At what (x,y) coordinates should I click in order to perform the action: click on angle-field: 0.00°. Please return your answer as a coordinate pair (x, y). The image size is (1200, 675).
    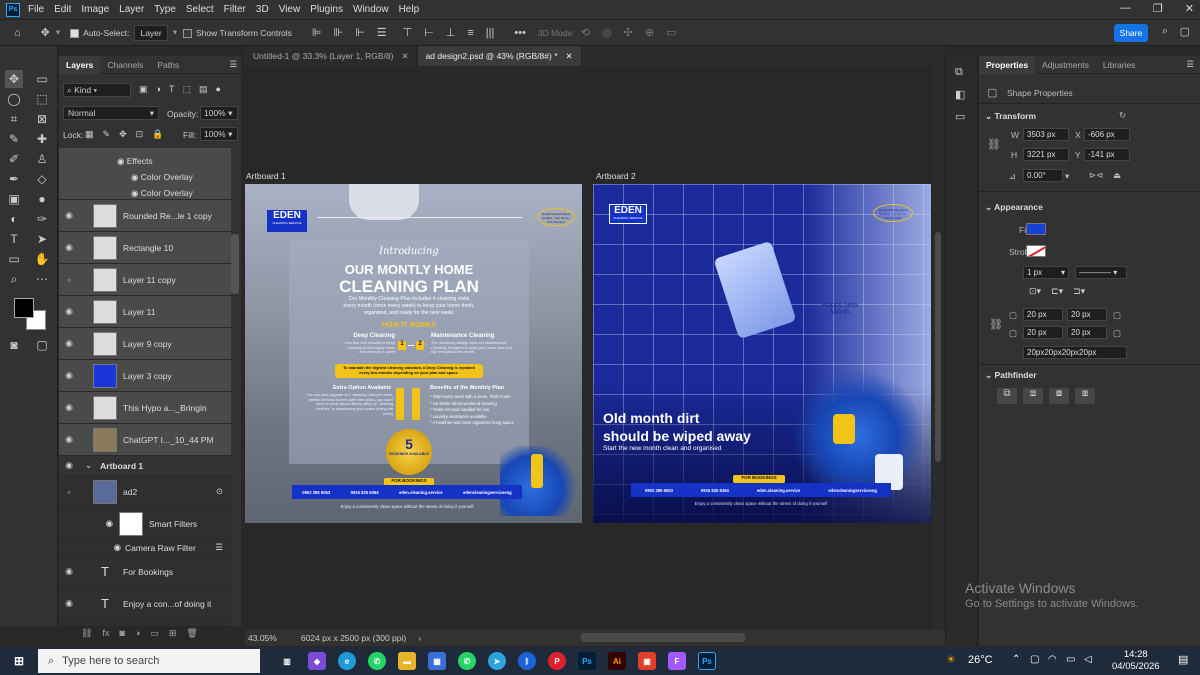
    Looking at the image, I should click on (1043, 175).